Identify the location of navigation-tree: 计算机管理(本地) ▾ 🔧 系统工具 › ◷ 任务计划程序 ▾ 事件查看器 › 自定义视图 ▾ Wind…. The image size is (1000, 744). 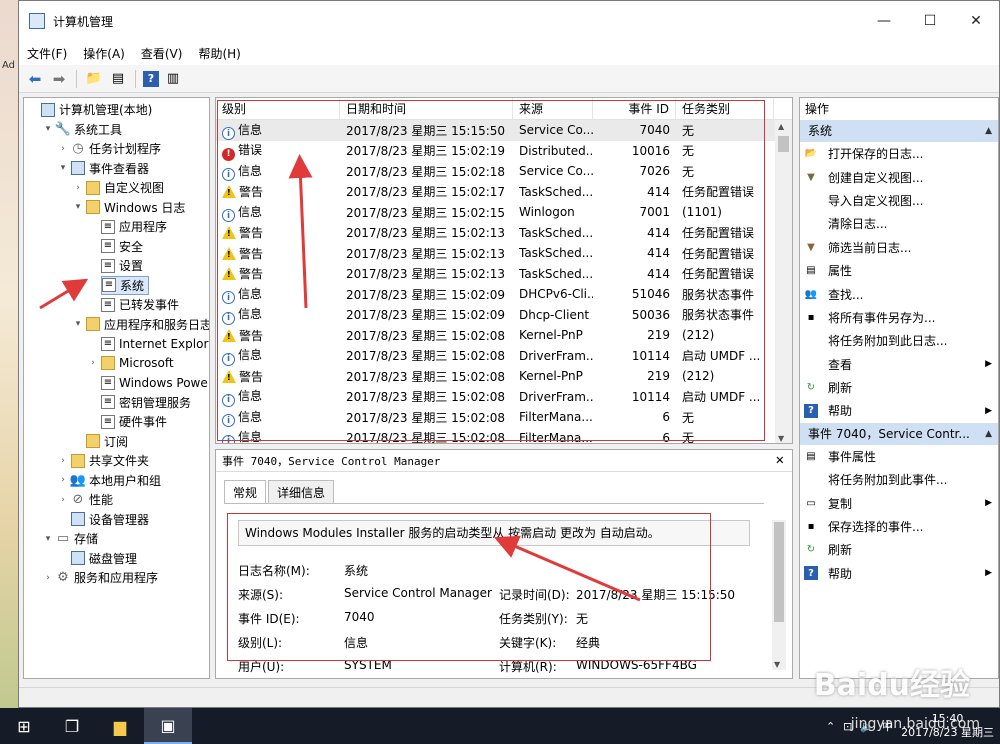
(116, 388).